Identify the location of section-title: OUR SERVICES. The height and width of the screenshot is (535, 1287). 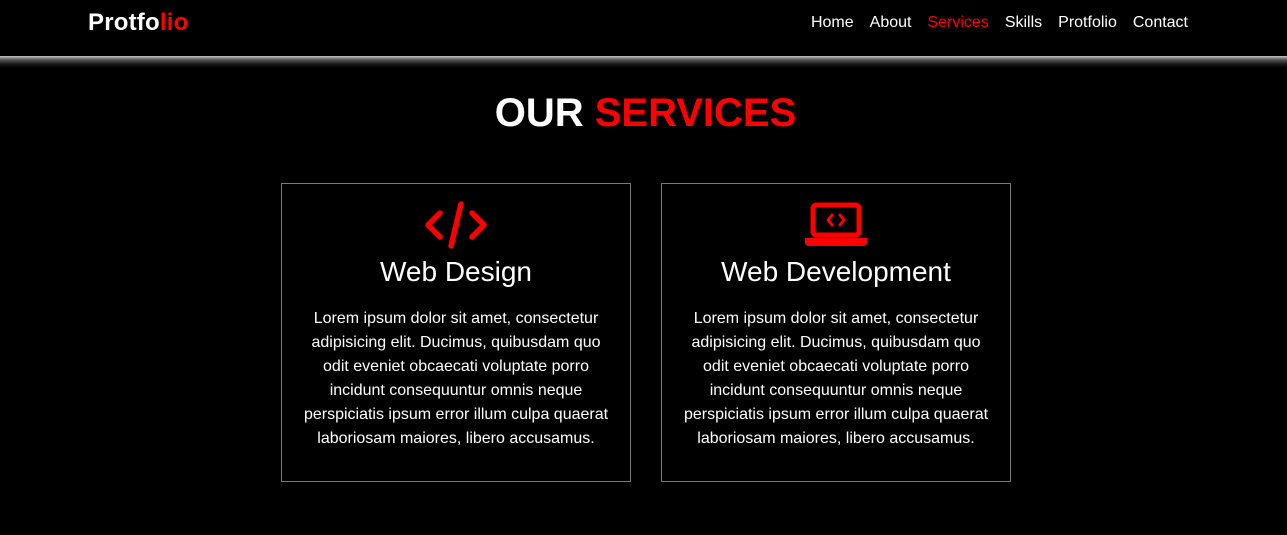
(643, 113).